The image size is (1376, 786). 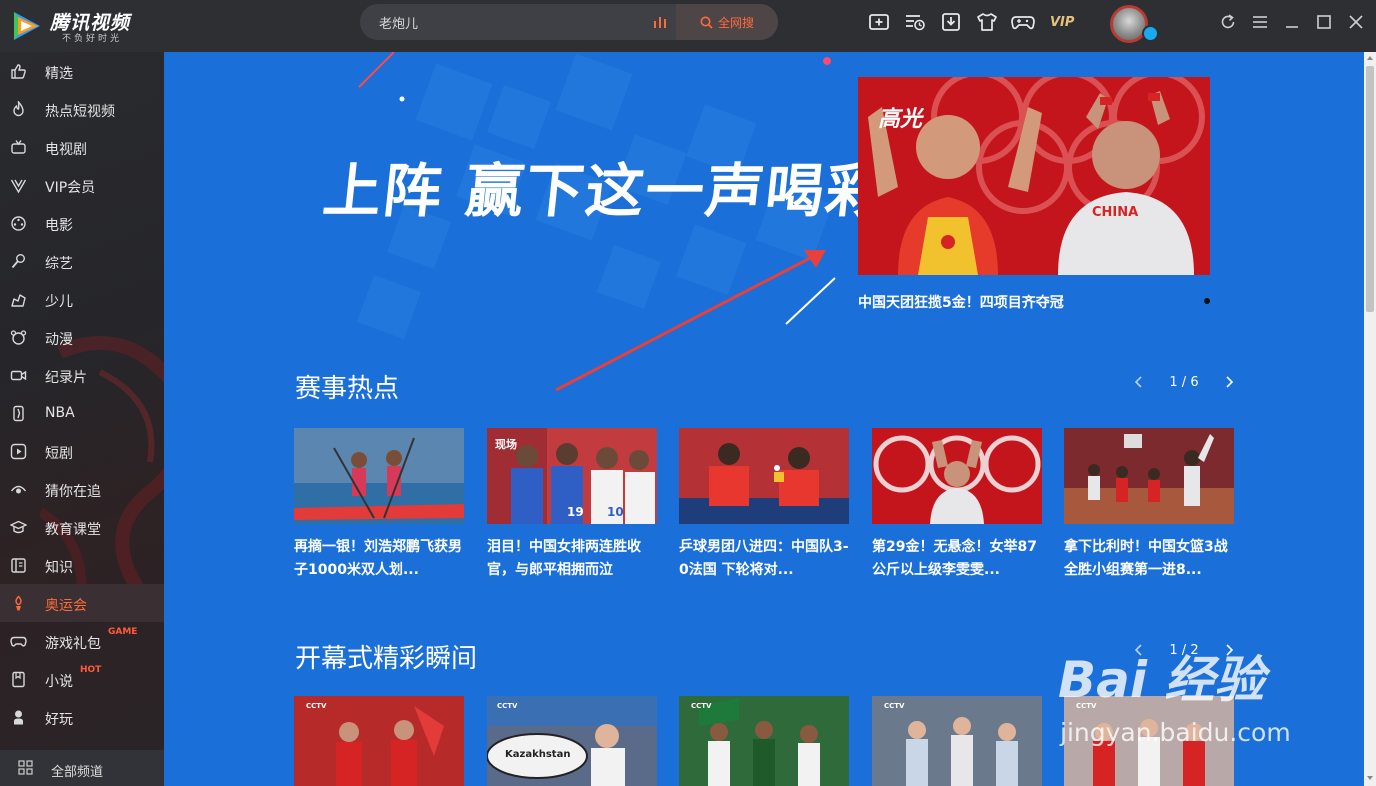 I want to click on tv-icon, so click(x=18, y=147).